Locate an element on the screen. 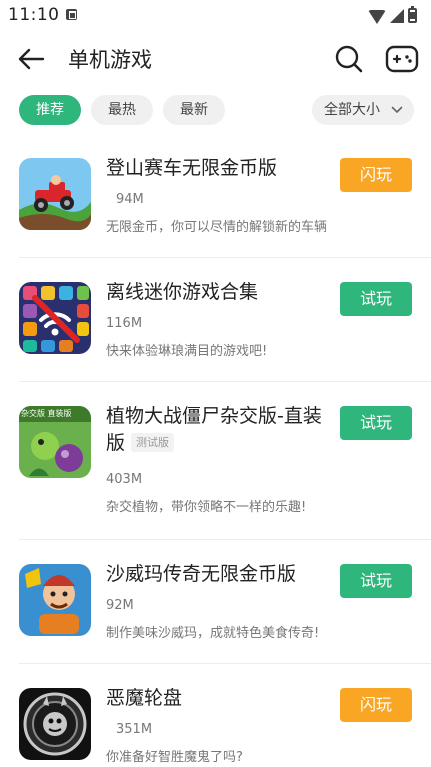 This screenshot has width=431, height=767. game-description: 你准备好智胜魔鬼了吗? is located at coordinates (174, 757).